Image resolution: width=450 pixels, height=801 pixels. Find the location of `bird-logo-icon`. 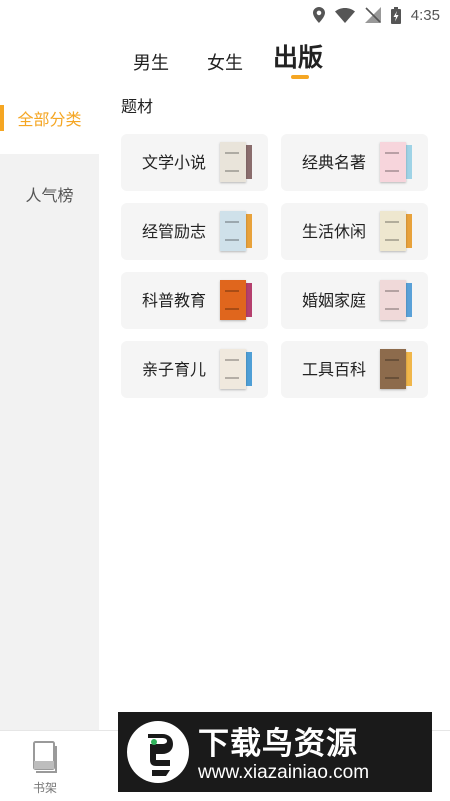

bird-logo-icon is located at coordinates (158, 752).